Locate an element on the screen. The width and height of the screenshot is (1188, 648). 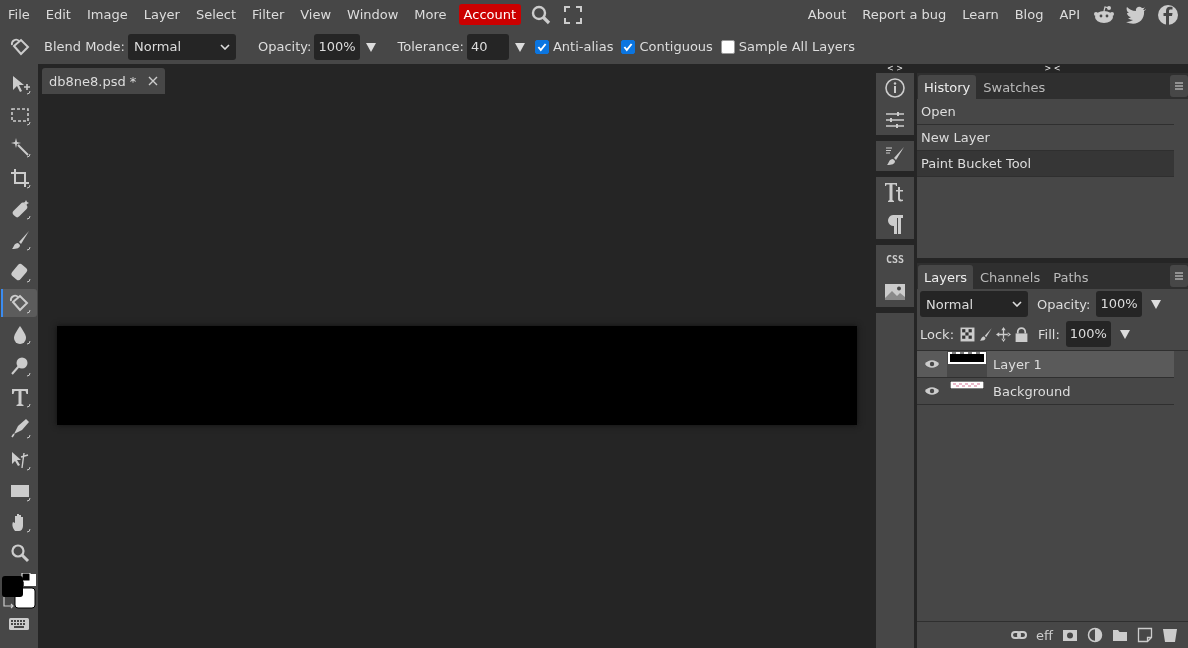
panel-tab: Channels is located at coordinates (1010, 277).